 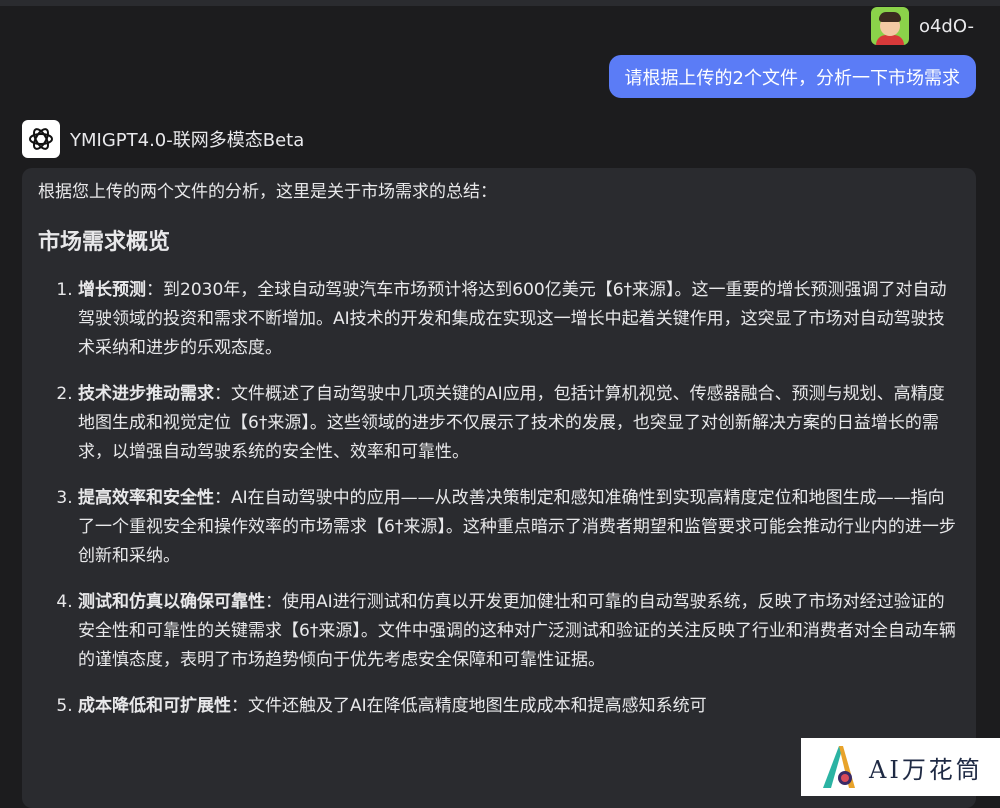 I want to click on item-title: 成本降低和可扩展性, so click(x=154, y=706).